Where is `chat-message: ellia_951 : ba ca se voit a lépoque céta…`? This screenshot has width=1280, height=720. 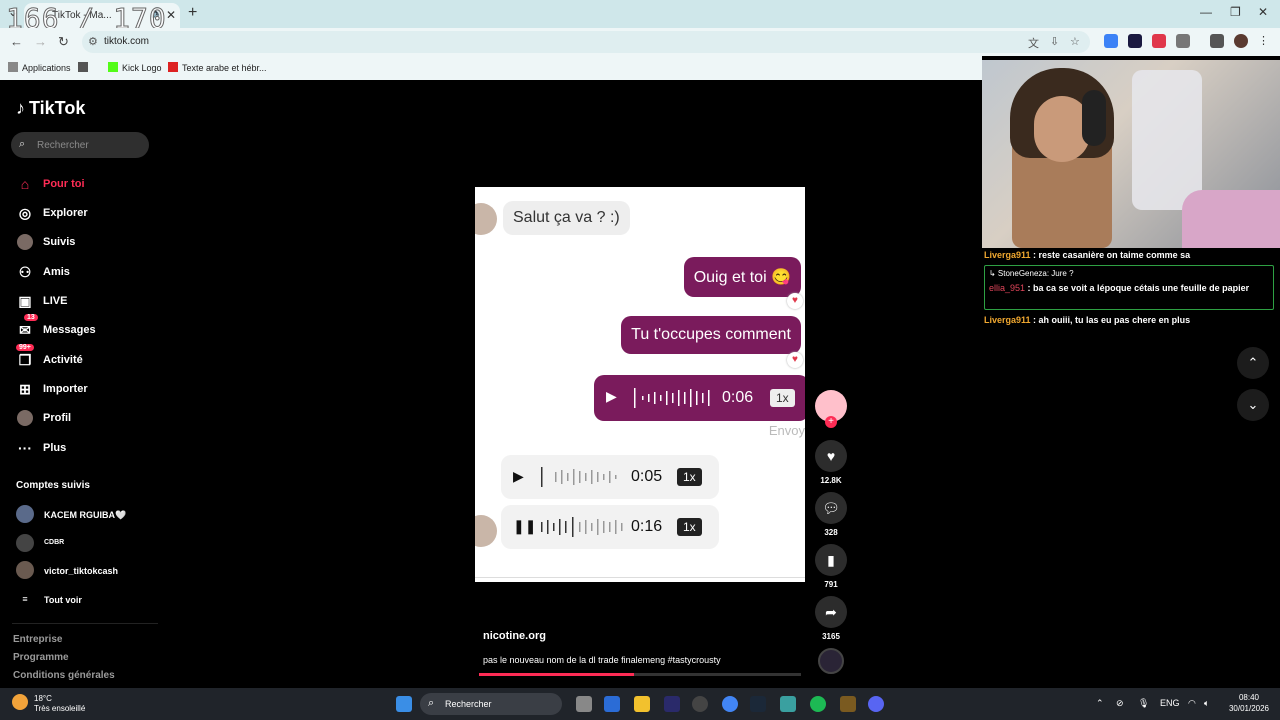
chat-message: ellia_951 : ba ca se voit a lépoque céta… is located at coordinates (1131, 288).